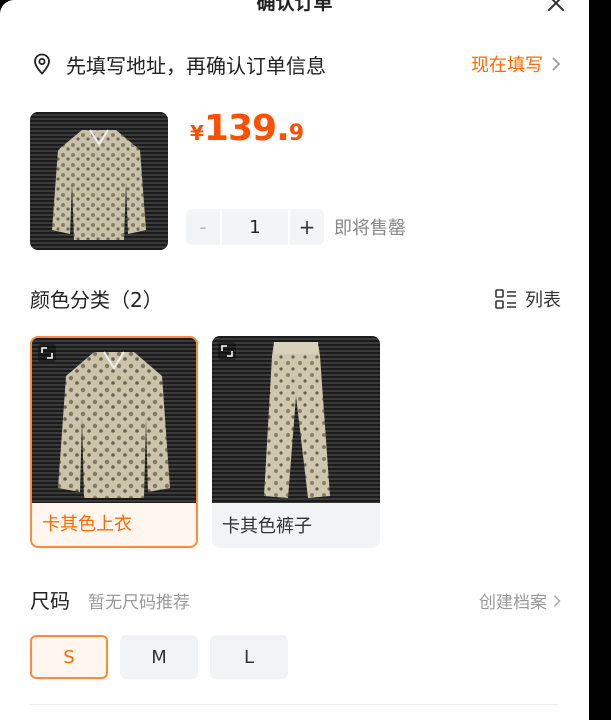 The image size is (611, 720). I want to click on fill-address-label: 现在填写, so click(507, 65).